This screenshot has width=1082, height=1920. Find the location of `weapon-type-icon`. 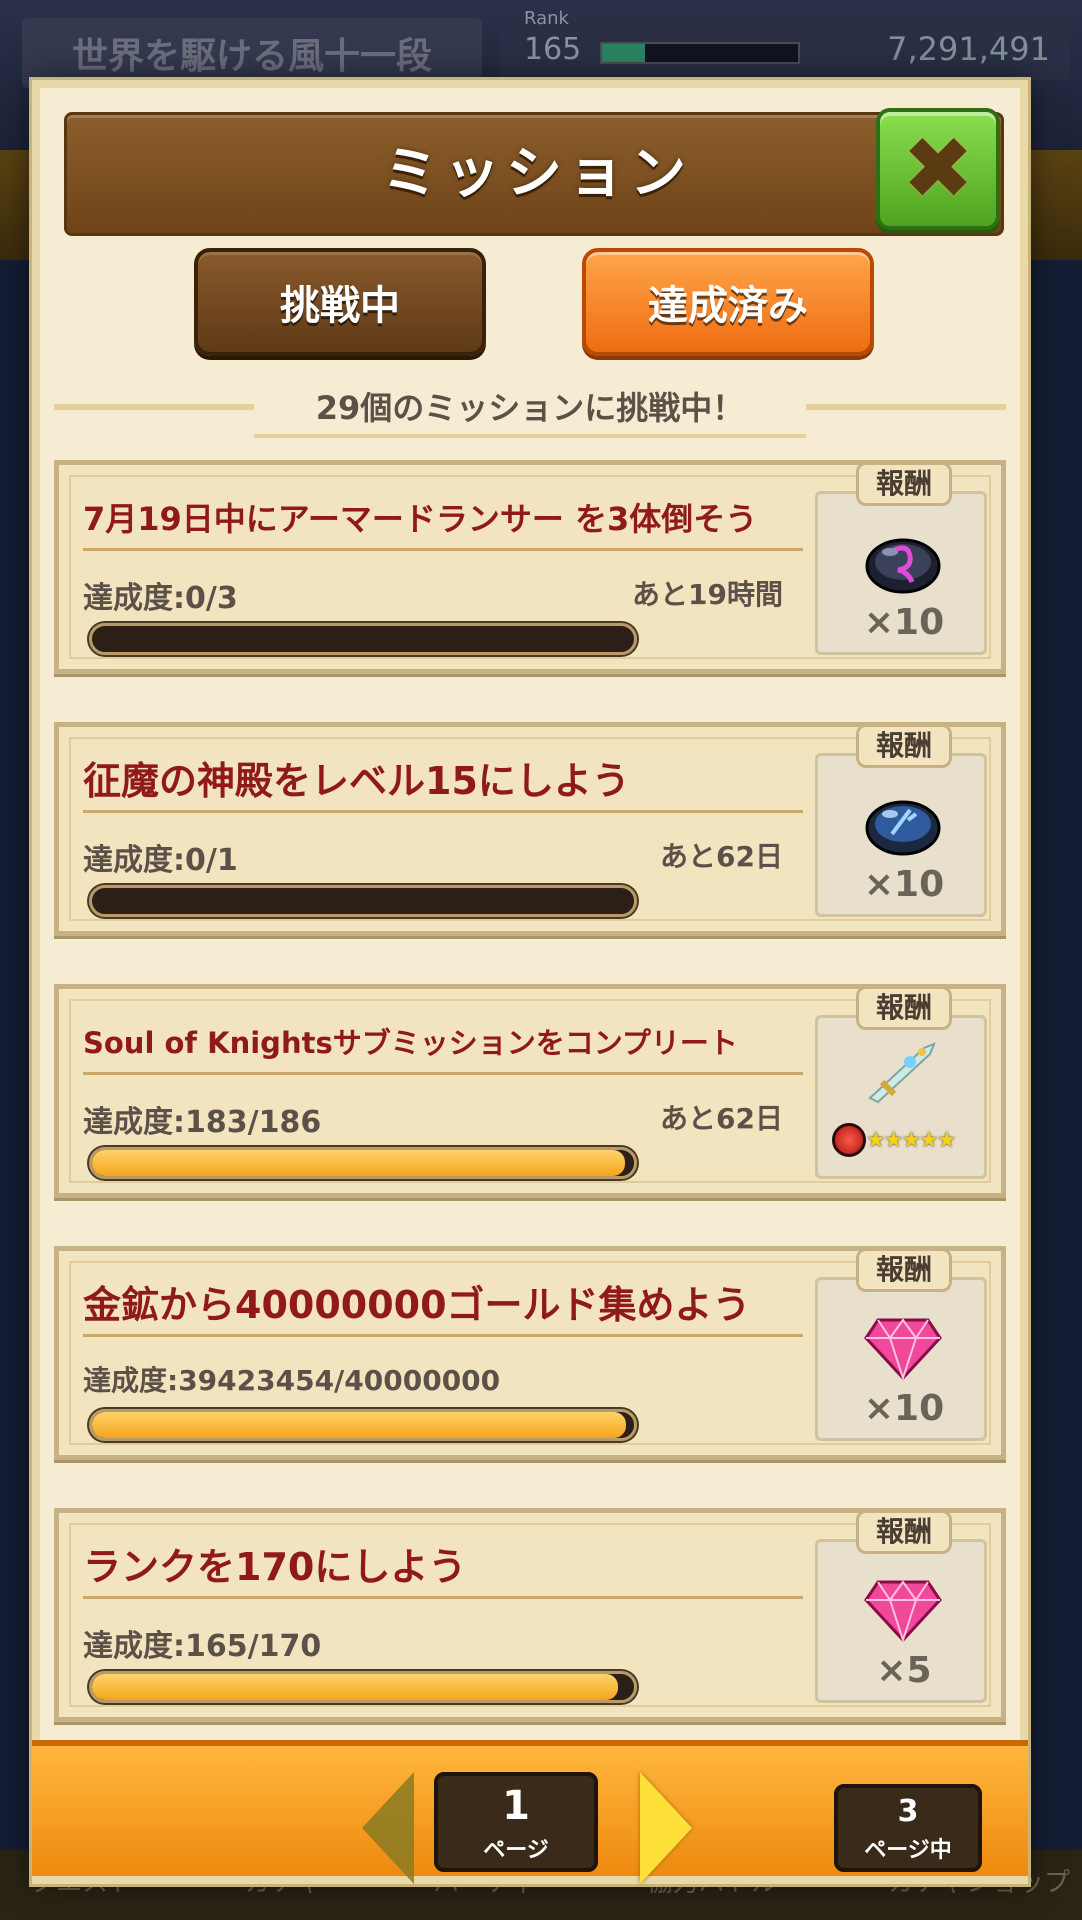

weapon-type-icon is located at coordinates (849, 1140).